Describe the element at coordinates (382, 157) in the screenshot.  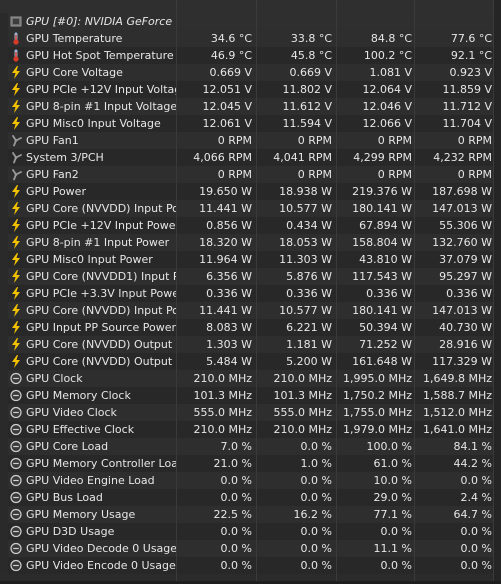
I see `maximum-value: 4,299 RPM` at that location.